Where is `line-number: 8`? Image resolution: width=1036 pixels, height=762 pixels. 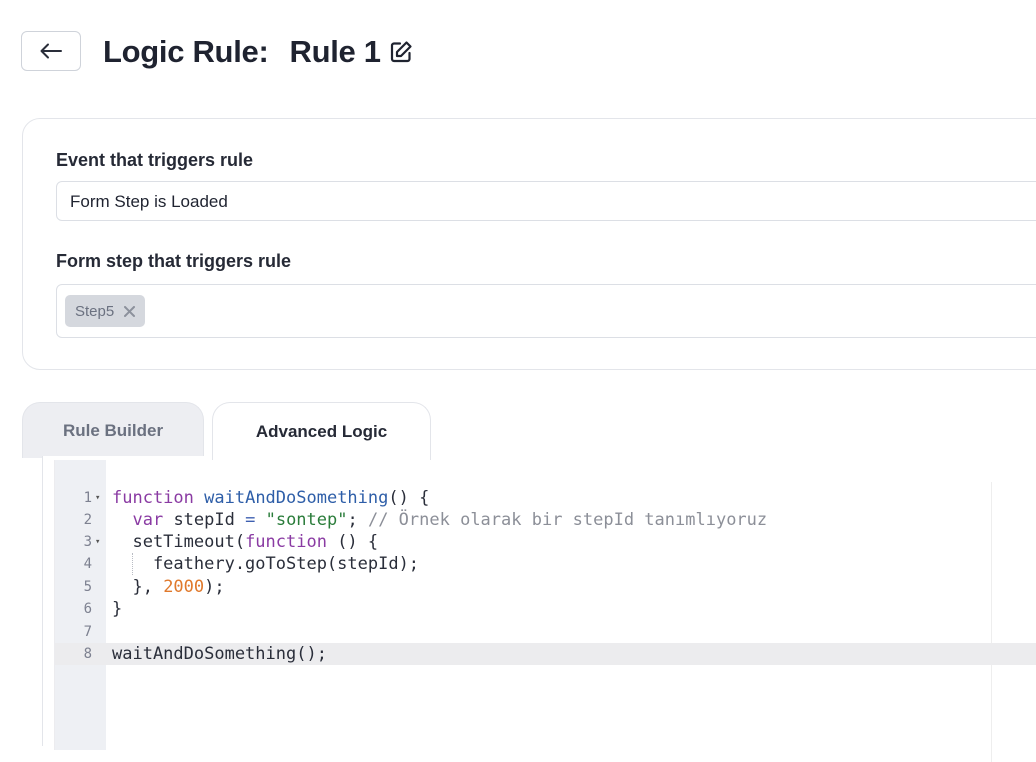
line-number: 8 is located at coordinates (87, 654).